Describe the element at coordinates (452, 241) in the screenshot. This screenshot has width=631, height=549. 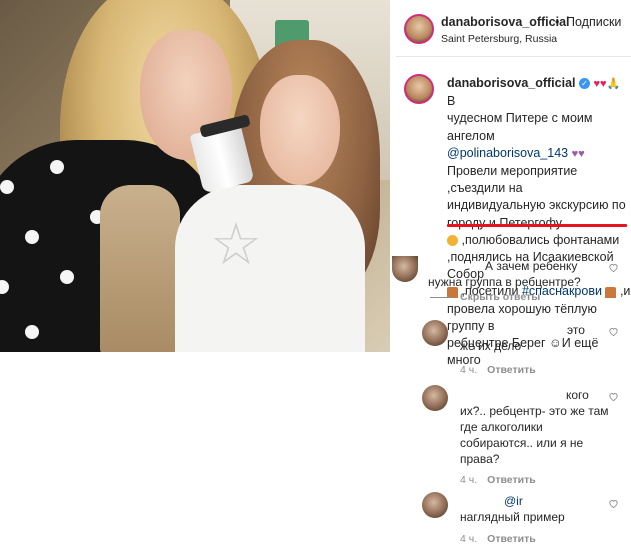
I see `smile-emoji-icon` at that location.